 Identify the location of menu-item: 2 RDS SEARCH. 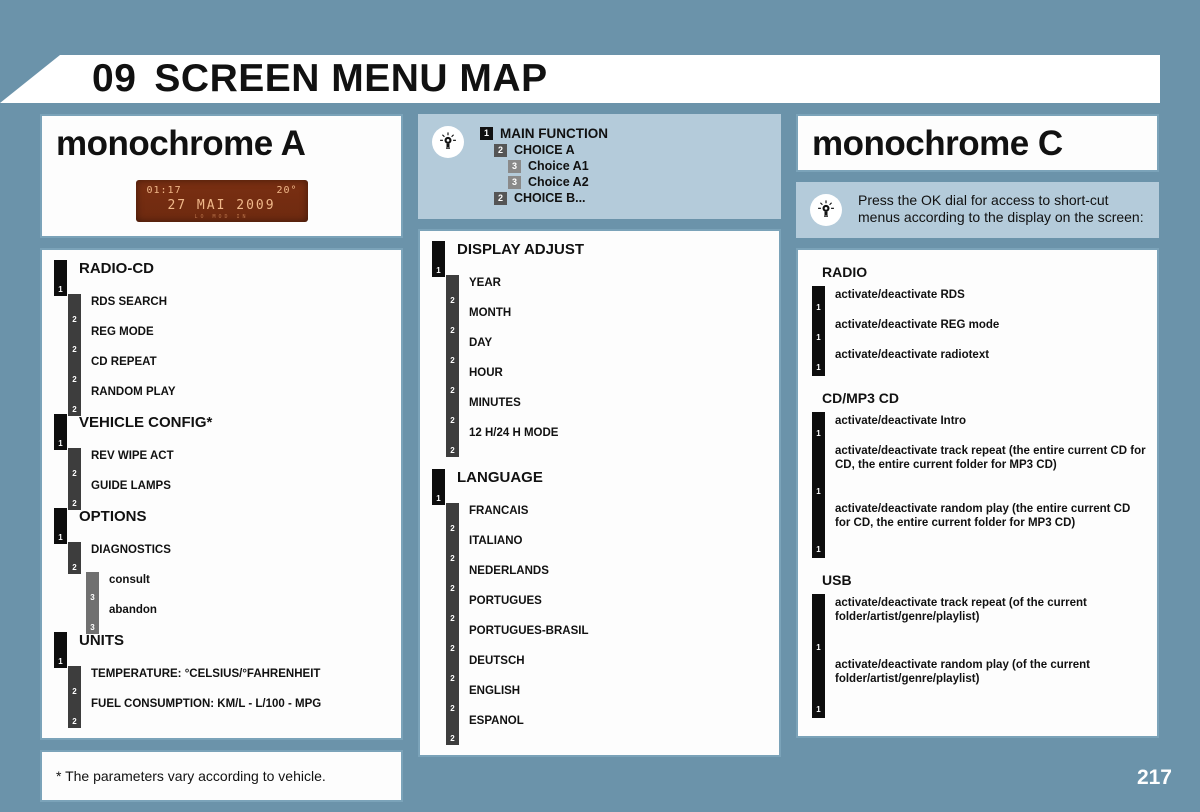
(231, 310).